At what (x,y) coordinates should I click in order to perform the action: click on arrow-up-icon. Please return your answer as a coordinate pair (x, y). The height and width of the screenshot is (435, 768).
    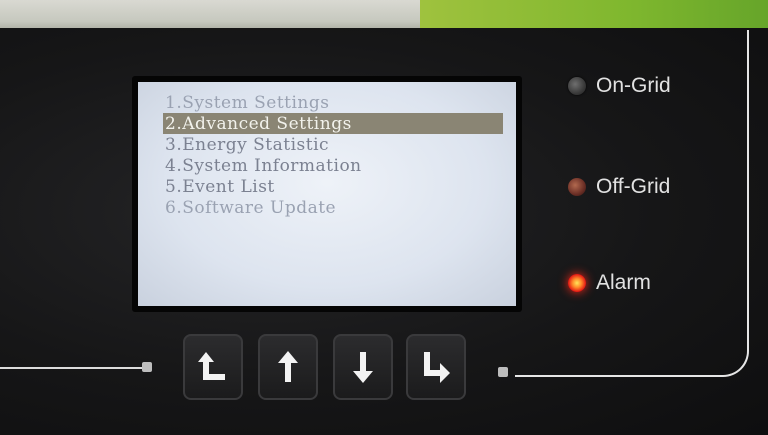
    Looking at the image, I should click on (288, 366).